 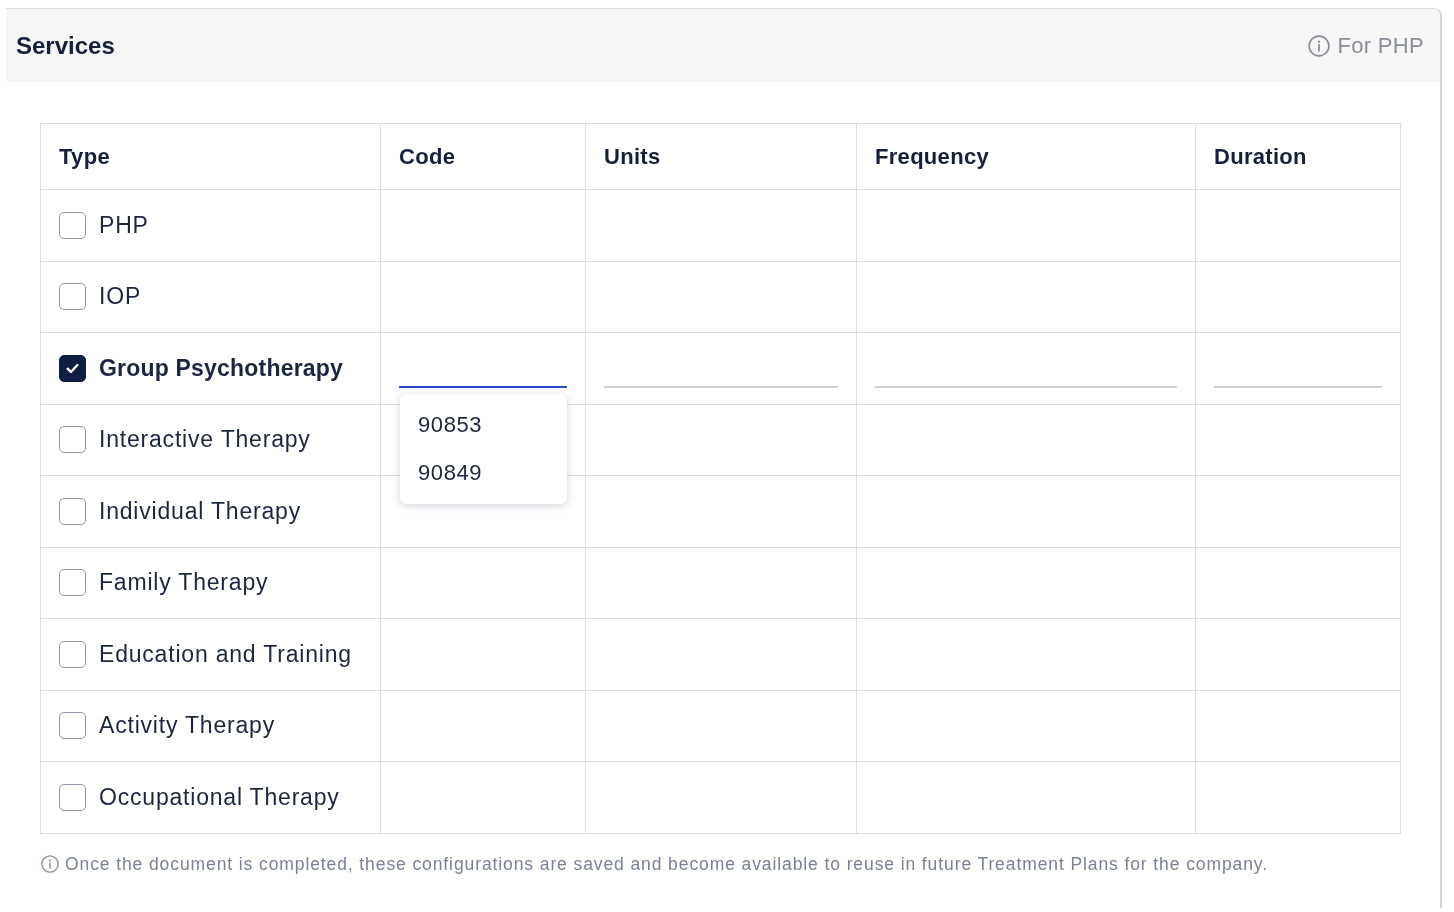 I want to click on card-title: Services, so click(x=65, y=45).